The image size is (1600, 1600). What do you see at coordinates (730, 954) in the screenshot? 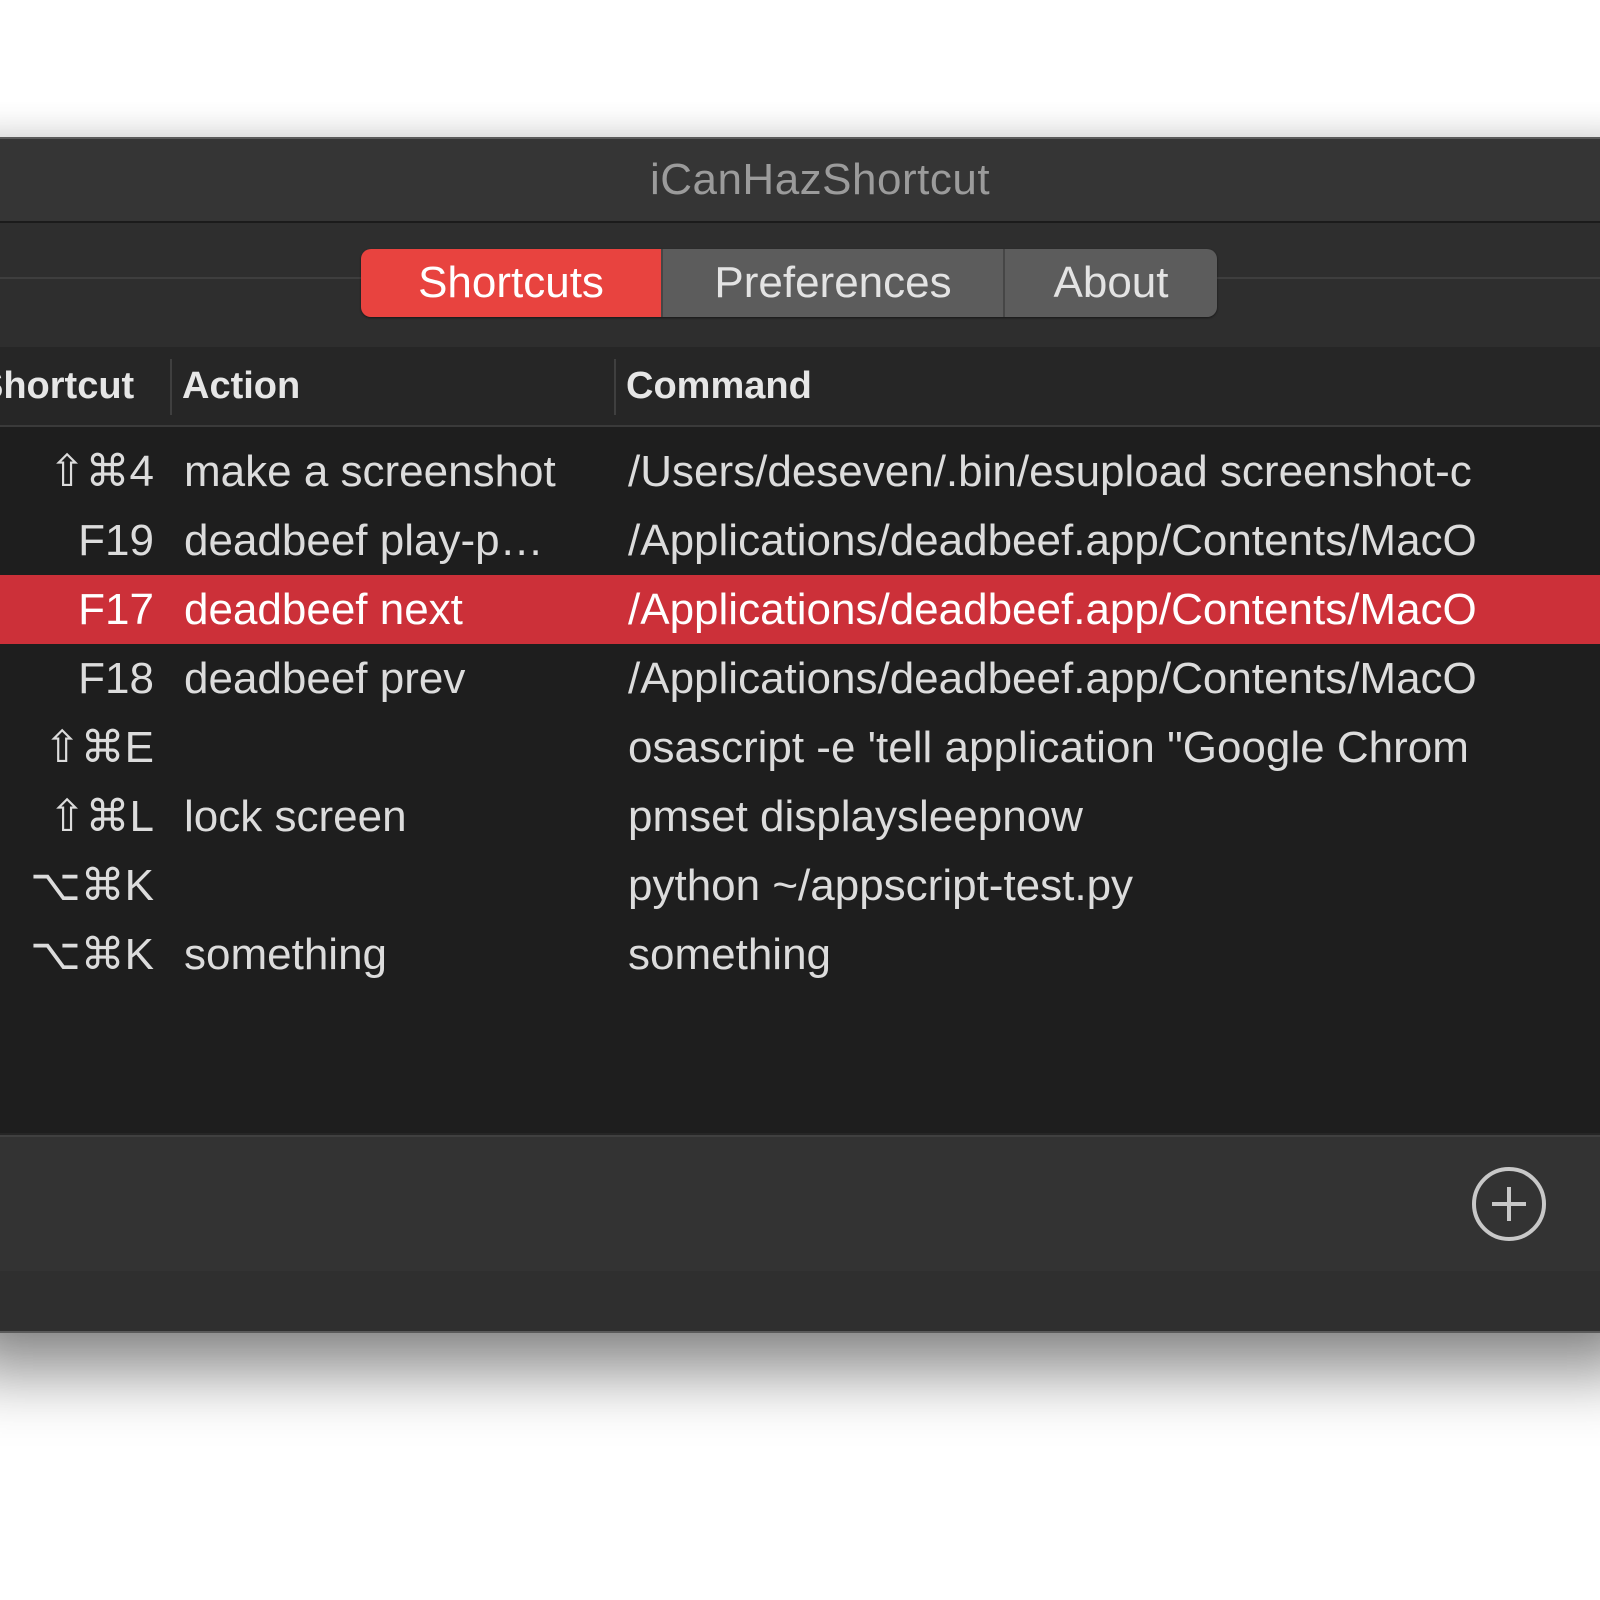
I see `command-cell: something` at bounding box center [730, 954].